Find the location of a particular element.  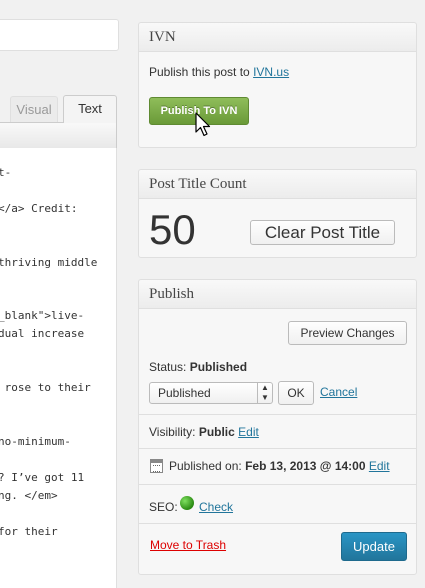

ivn-link: IVN.us is located at coordinates (271, 72).